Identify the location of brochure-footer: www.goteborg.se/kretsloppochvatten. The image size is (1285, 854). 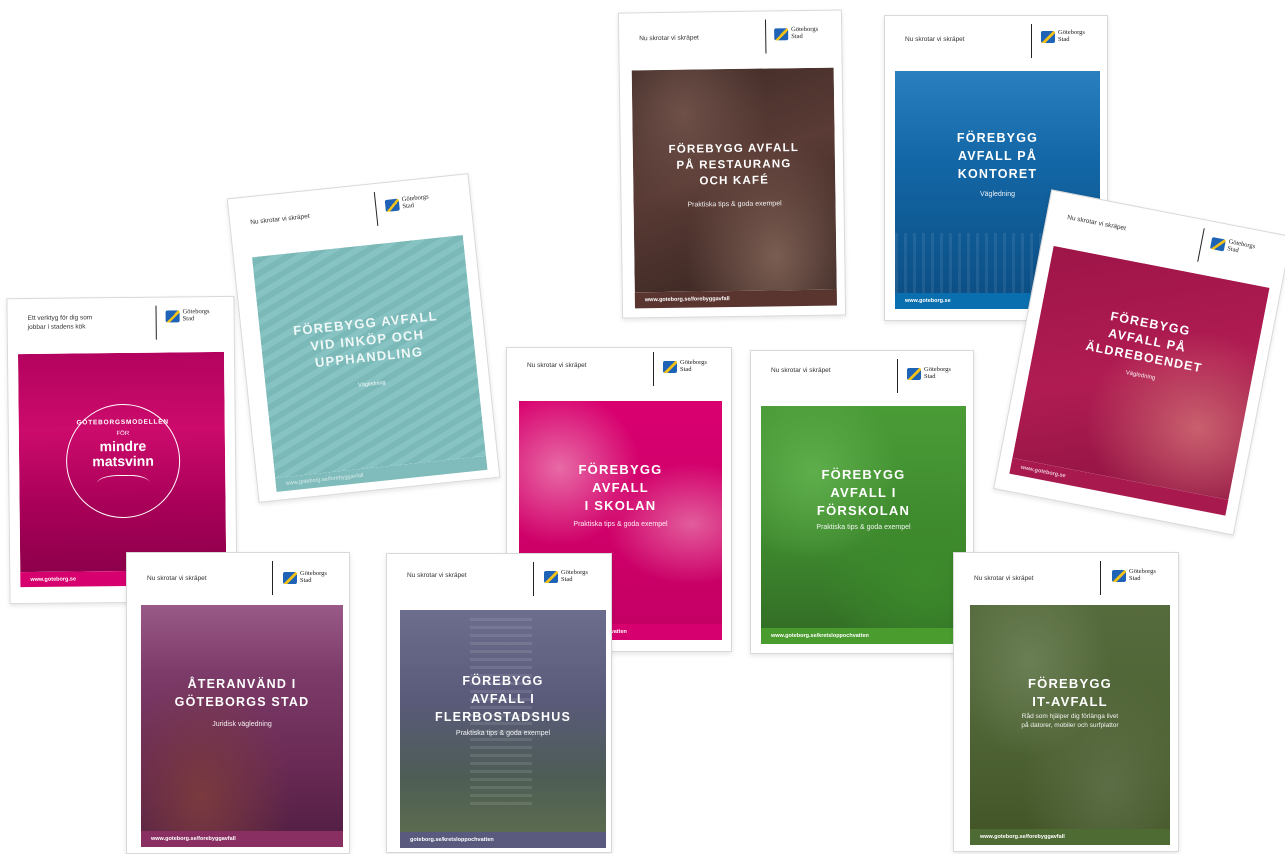
(863, 636).